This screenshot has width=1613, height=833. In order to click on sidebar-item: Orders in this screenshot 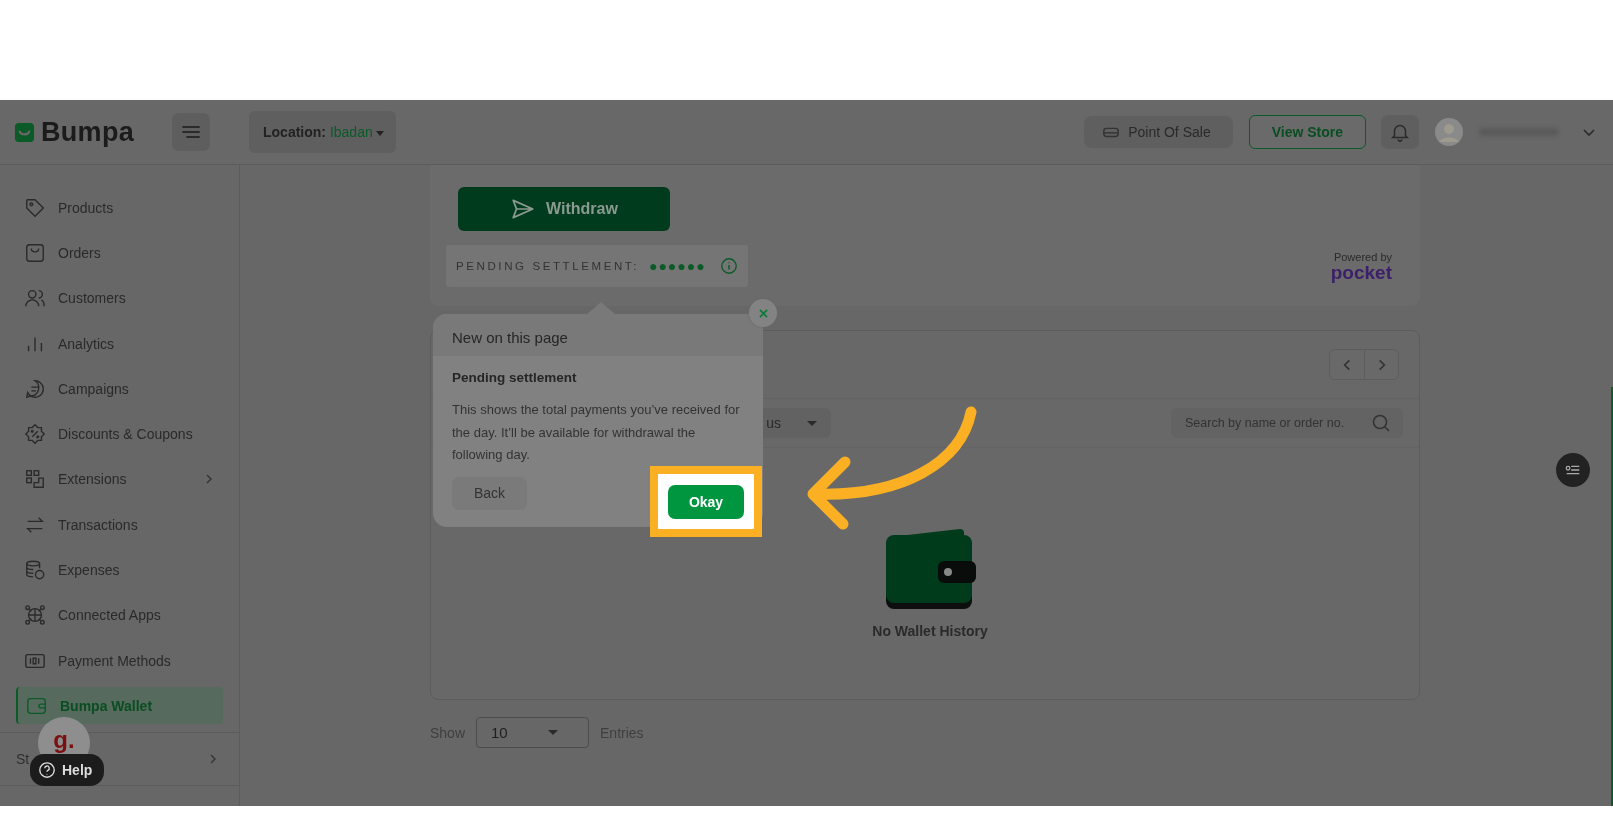, I will do `click(119, 253)`.